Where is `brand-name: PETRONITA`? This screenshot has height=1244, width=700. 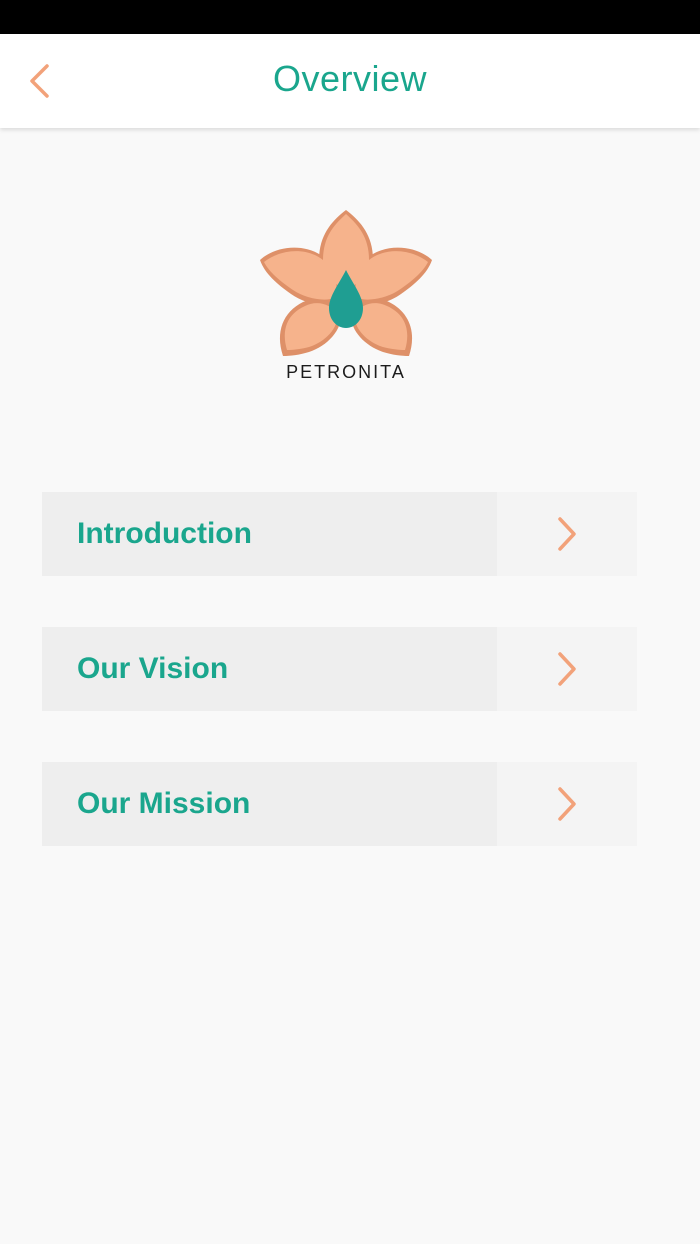
brand-name: PETRONITA is located at coordinates (346, 372).